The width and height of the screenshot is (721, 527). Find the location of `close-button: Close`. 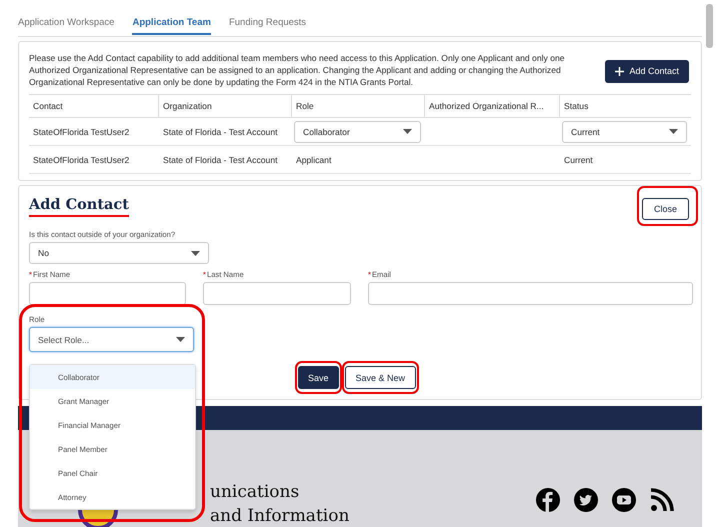

close-button: Close is located at coordinates (665, 209).